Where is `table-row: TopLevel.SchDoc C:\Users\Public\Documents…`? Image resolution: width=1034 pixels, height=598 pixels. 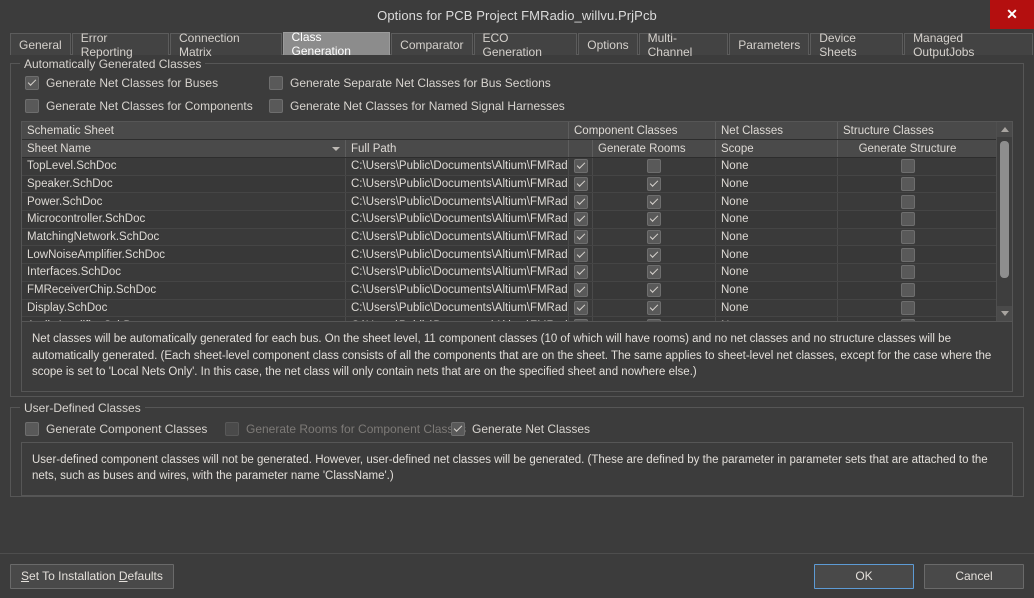
table-row: TopLevel.SchDoc C:\Users\Public\Documents… is located at coordinates (517, 167).